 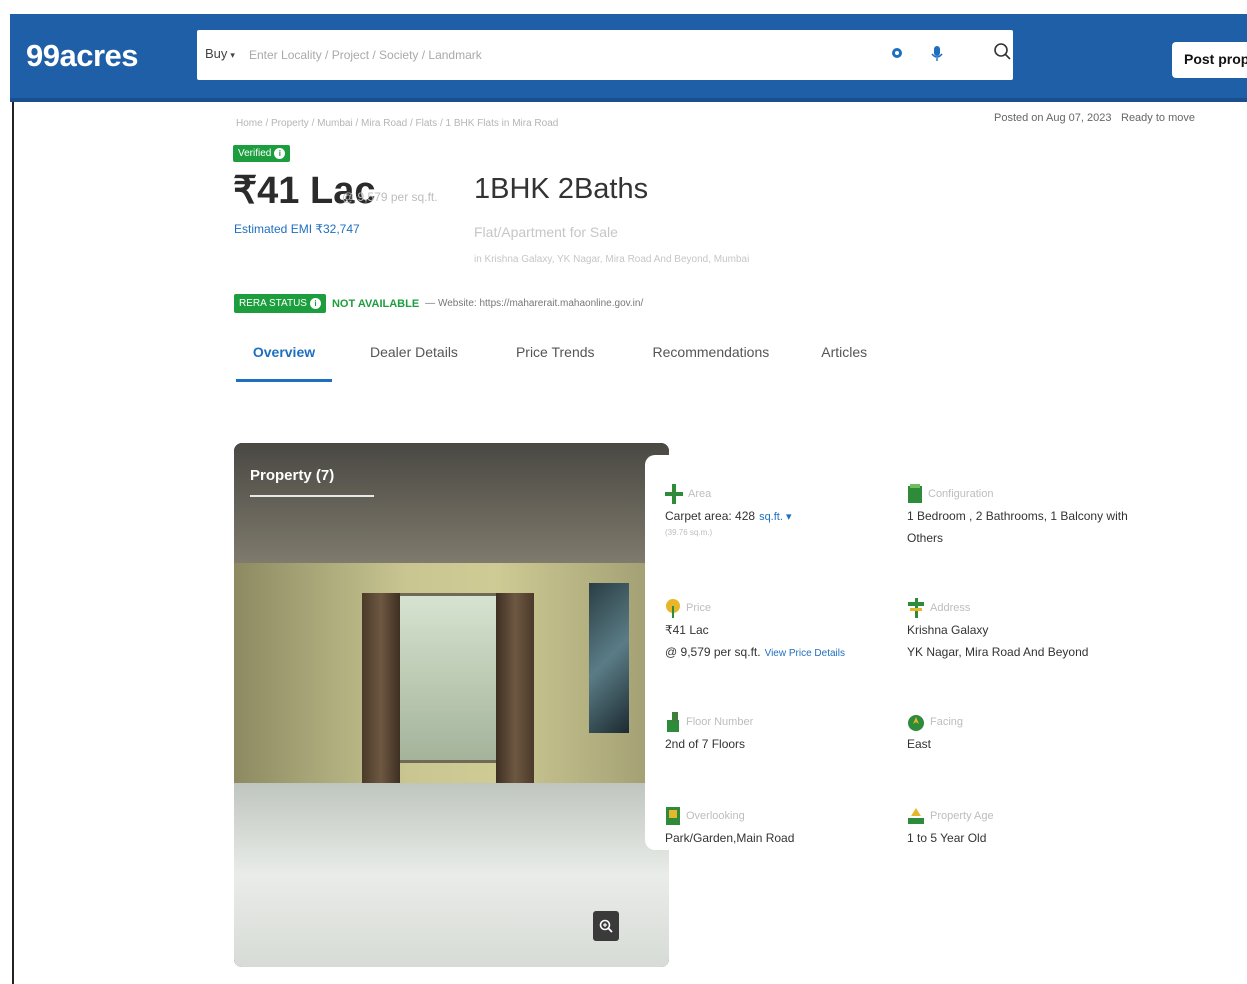 What do you see at coordinates (546, 232) in the screenshot?
I see `property-subtype: Flat/Apartment for Sale` at bounding box center [546, 232].